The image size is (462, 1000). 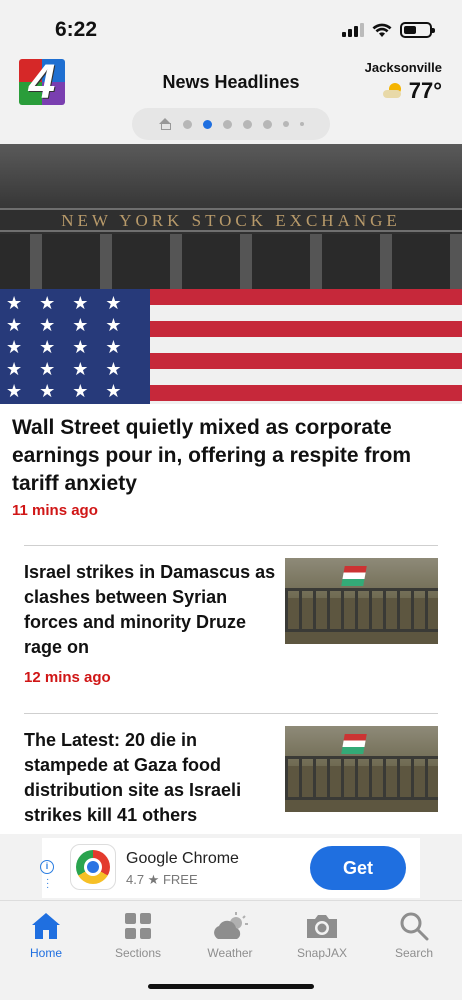 What do you see at coordinates (417, 30) in the screenshot?
I see `battery-icon` at bounding box center [417, 30].